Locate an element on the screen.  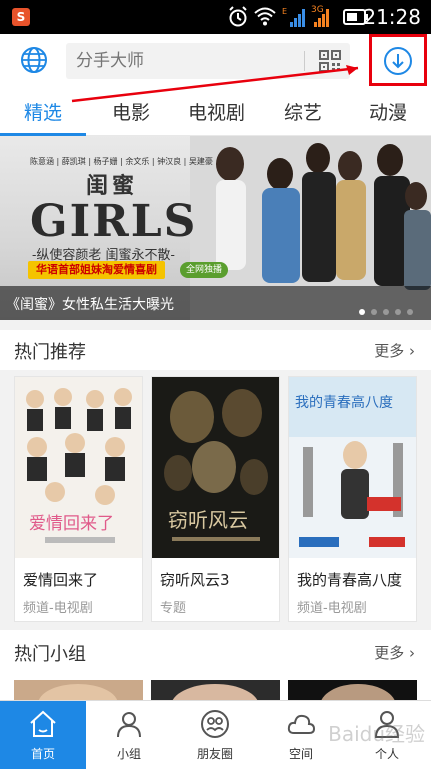
tab-tv-series: 电视剧 is located at coordinates (216, 111).